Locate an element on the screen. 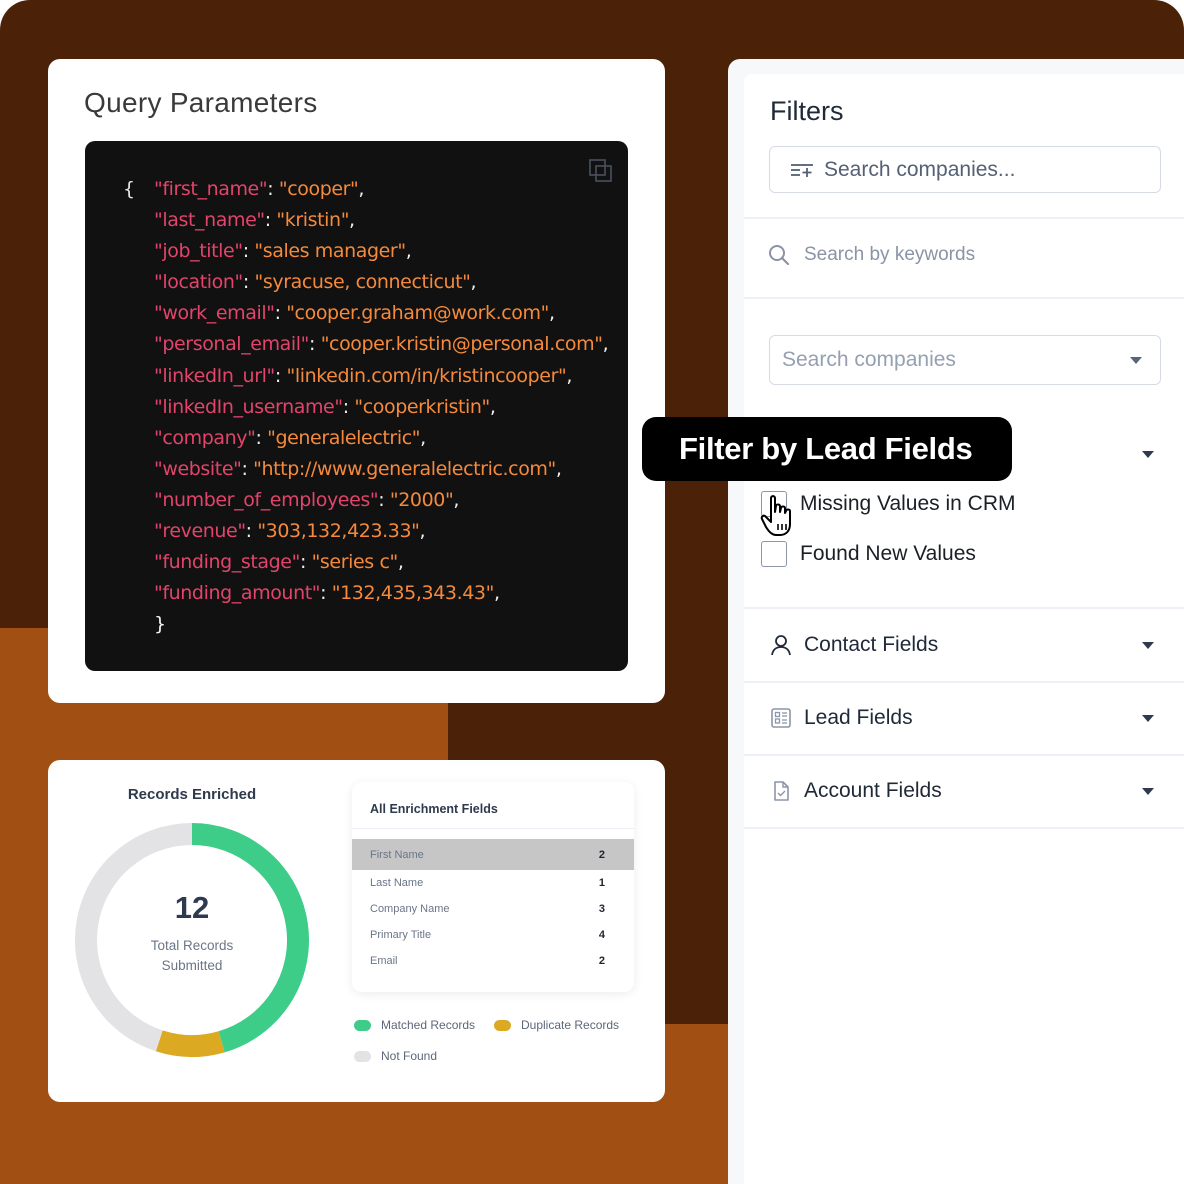  divider is located at coordinates (964, 218).